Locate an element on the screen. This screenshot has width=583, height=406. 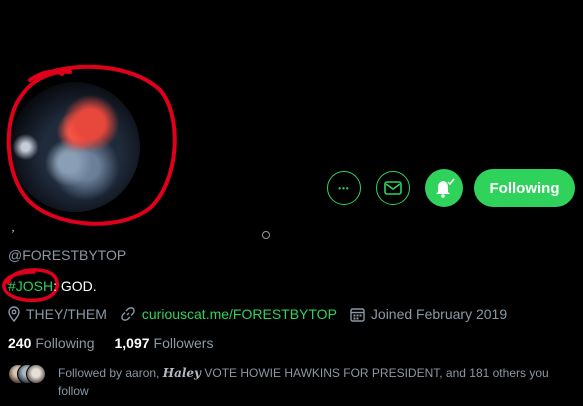
profile-bio: #JOSH: GOD. is located at coordinates (52, 286).